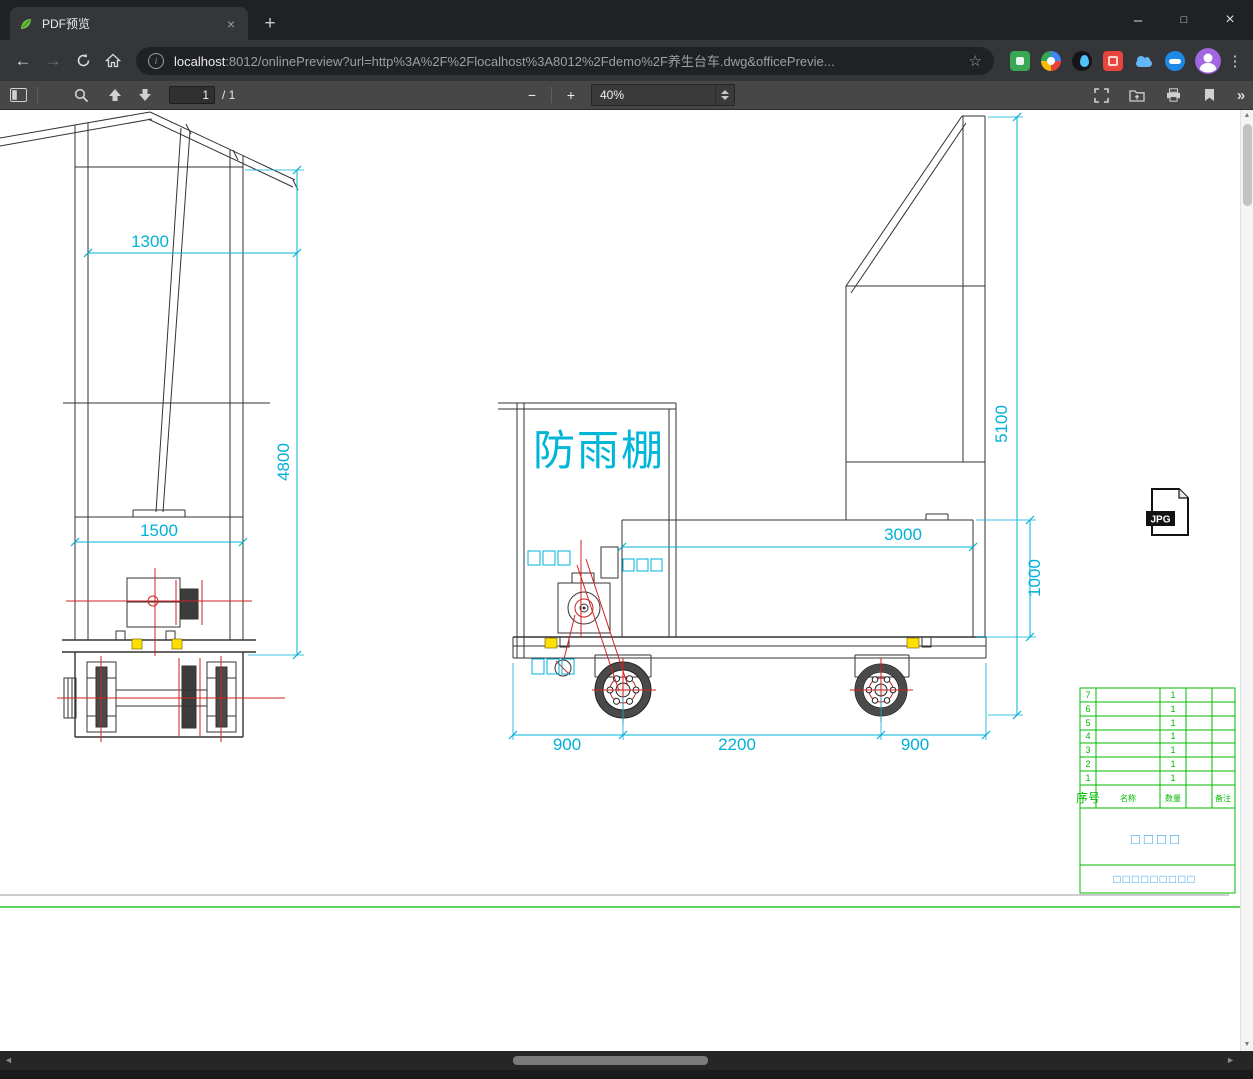  What do you see at coordinates (156, 60) in the screenshot?
I see `site-info-icon: i` at bounding box center [156, 60].